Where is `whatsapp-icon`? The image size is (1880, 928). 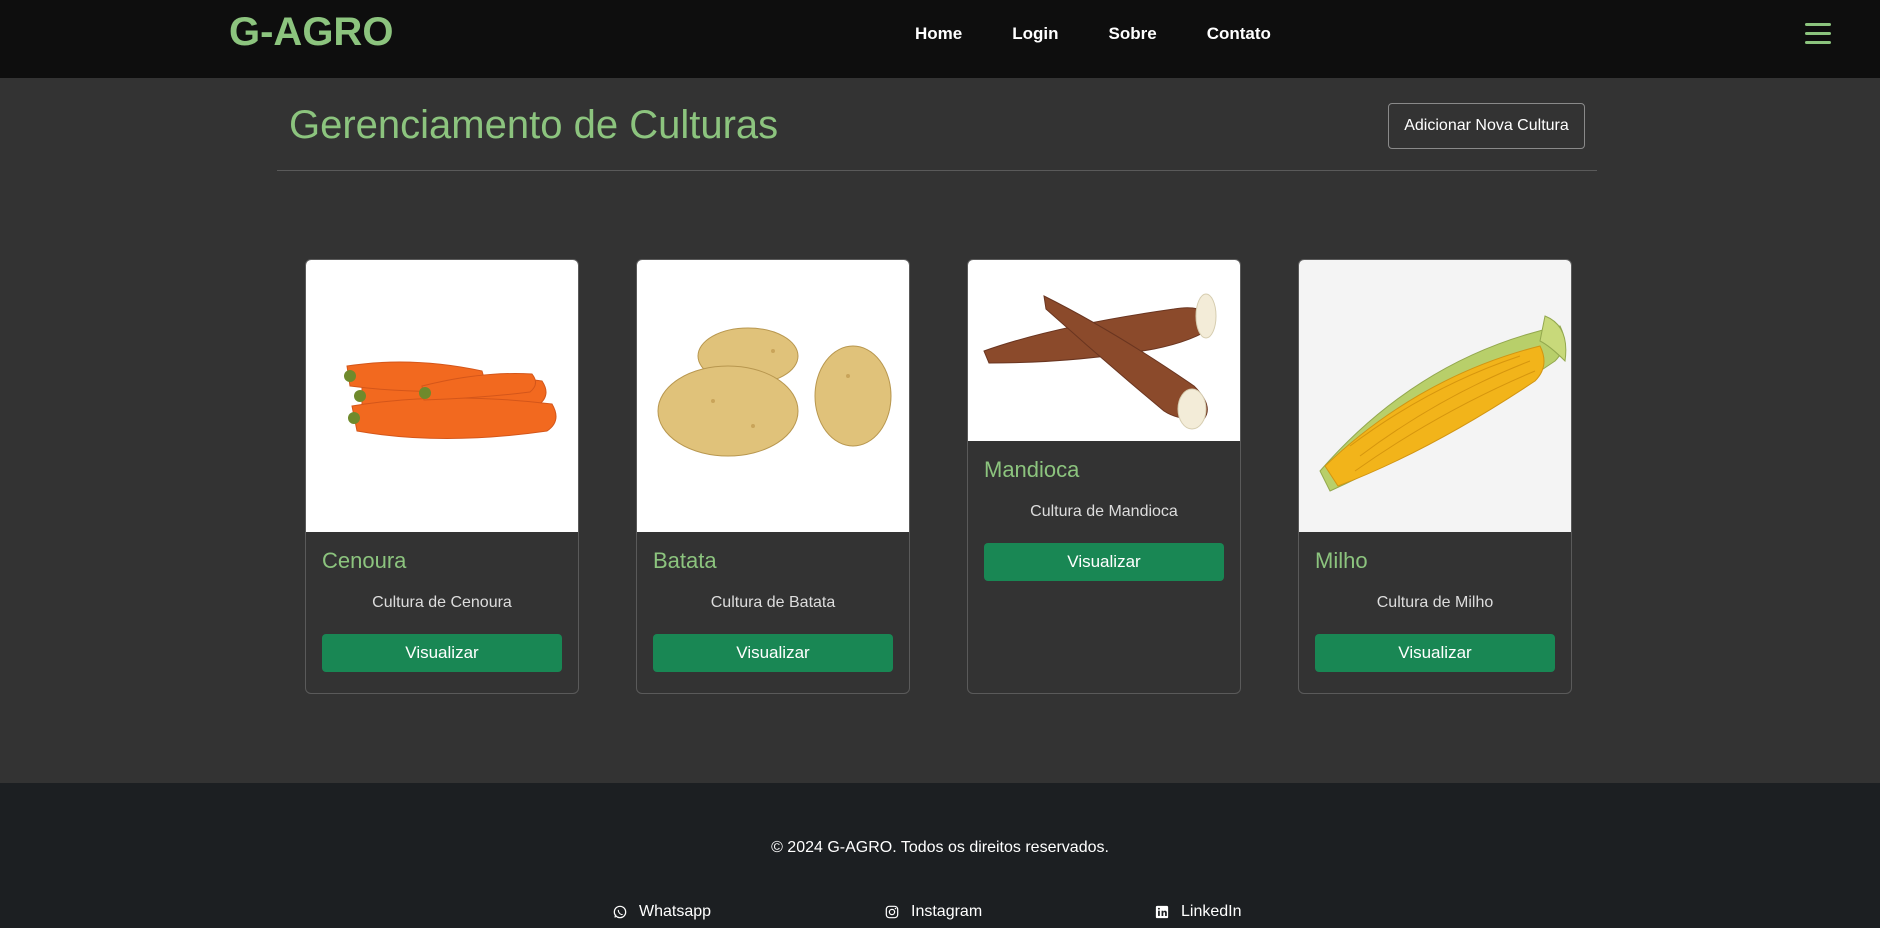 whatsapp-icon is located at coordinates (620, 912).